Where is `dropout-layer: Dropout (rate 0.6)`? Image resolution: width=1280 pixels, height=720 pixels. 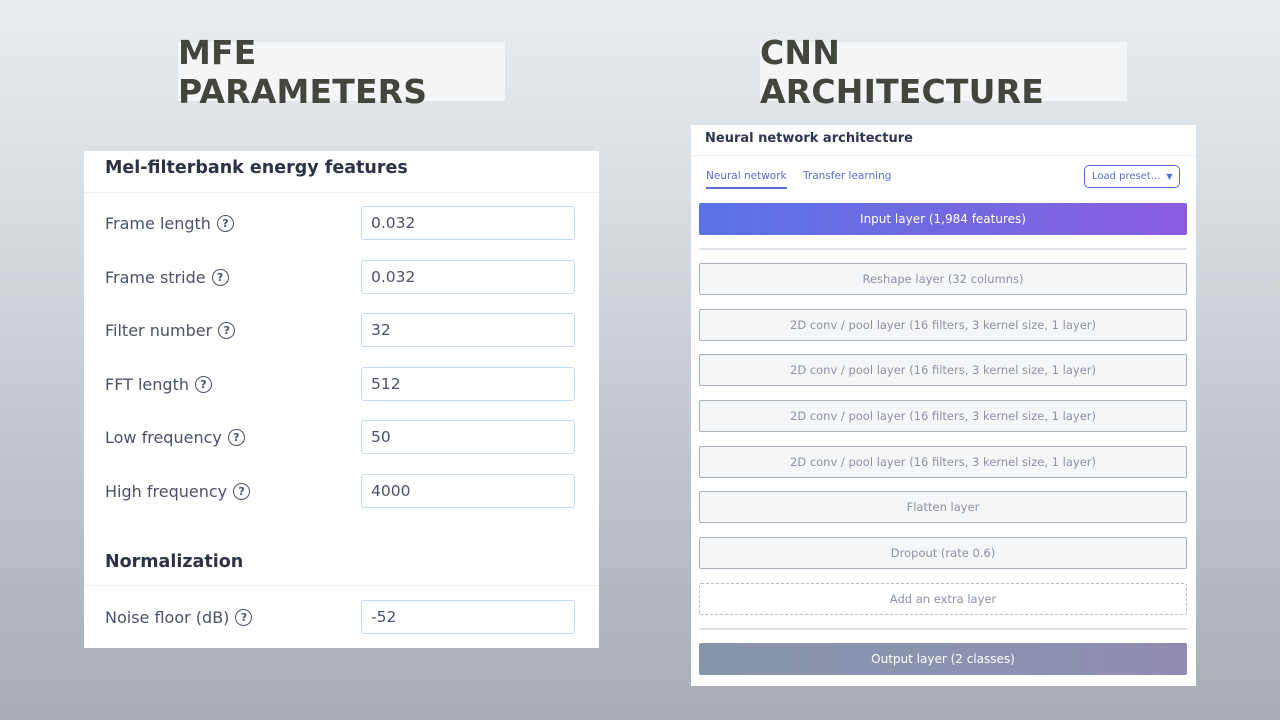
dropout-layer: Dropout (rate 0.6) is located at coordinates (943, 553).